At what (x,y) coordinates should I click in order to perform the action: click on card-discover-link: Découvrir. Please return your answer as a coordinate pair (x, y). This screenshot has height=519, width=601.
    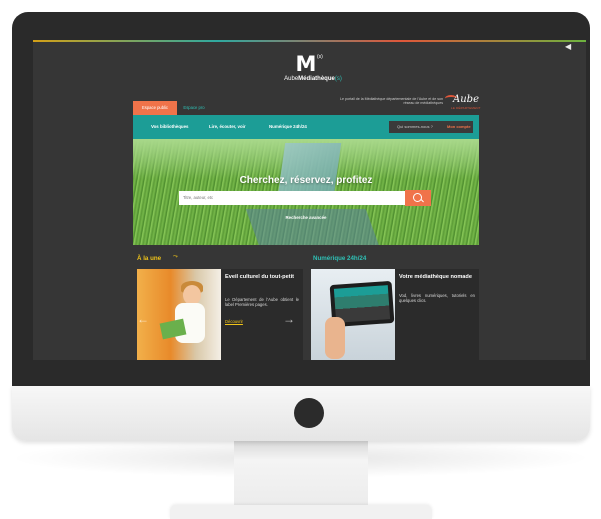
    Looking at the image, I should click on (234, 321).